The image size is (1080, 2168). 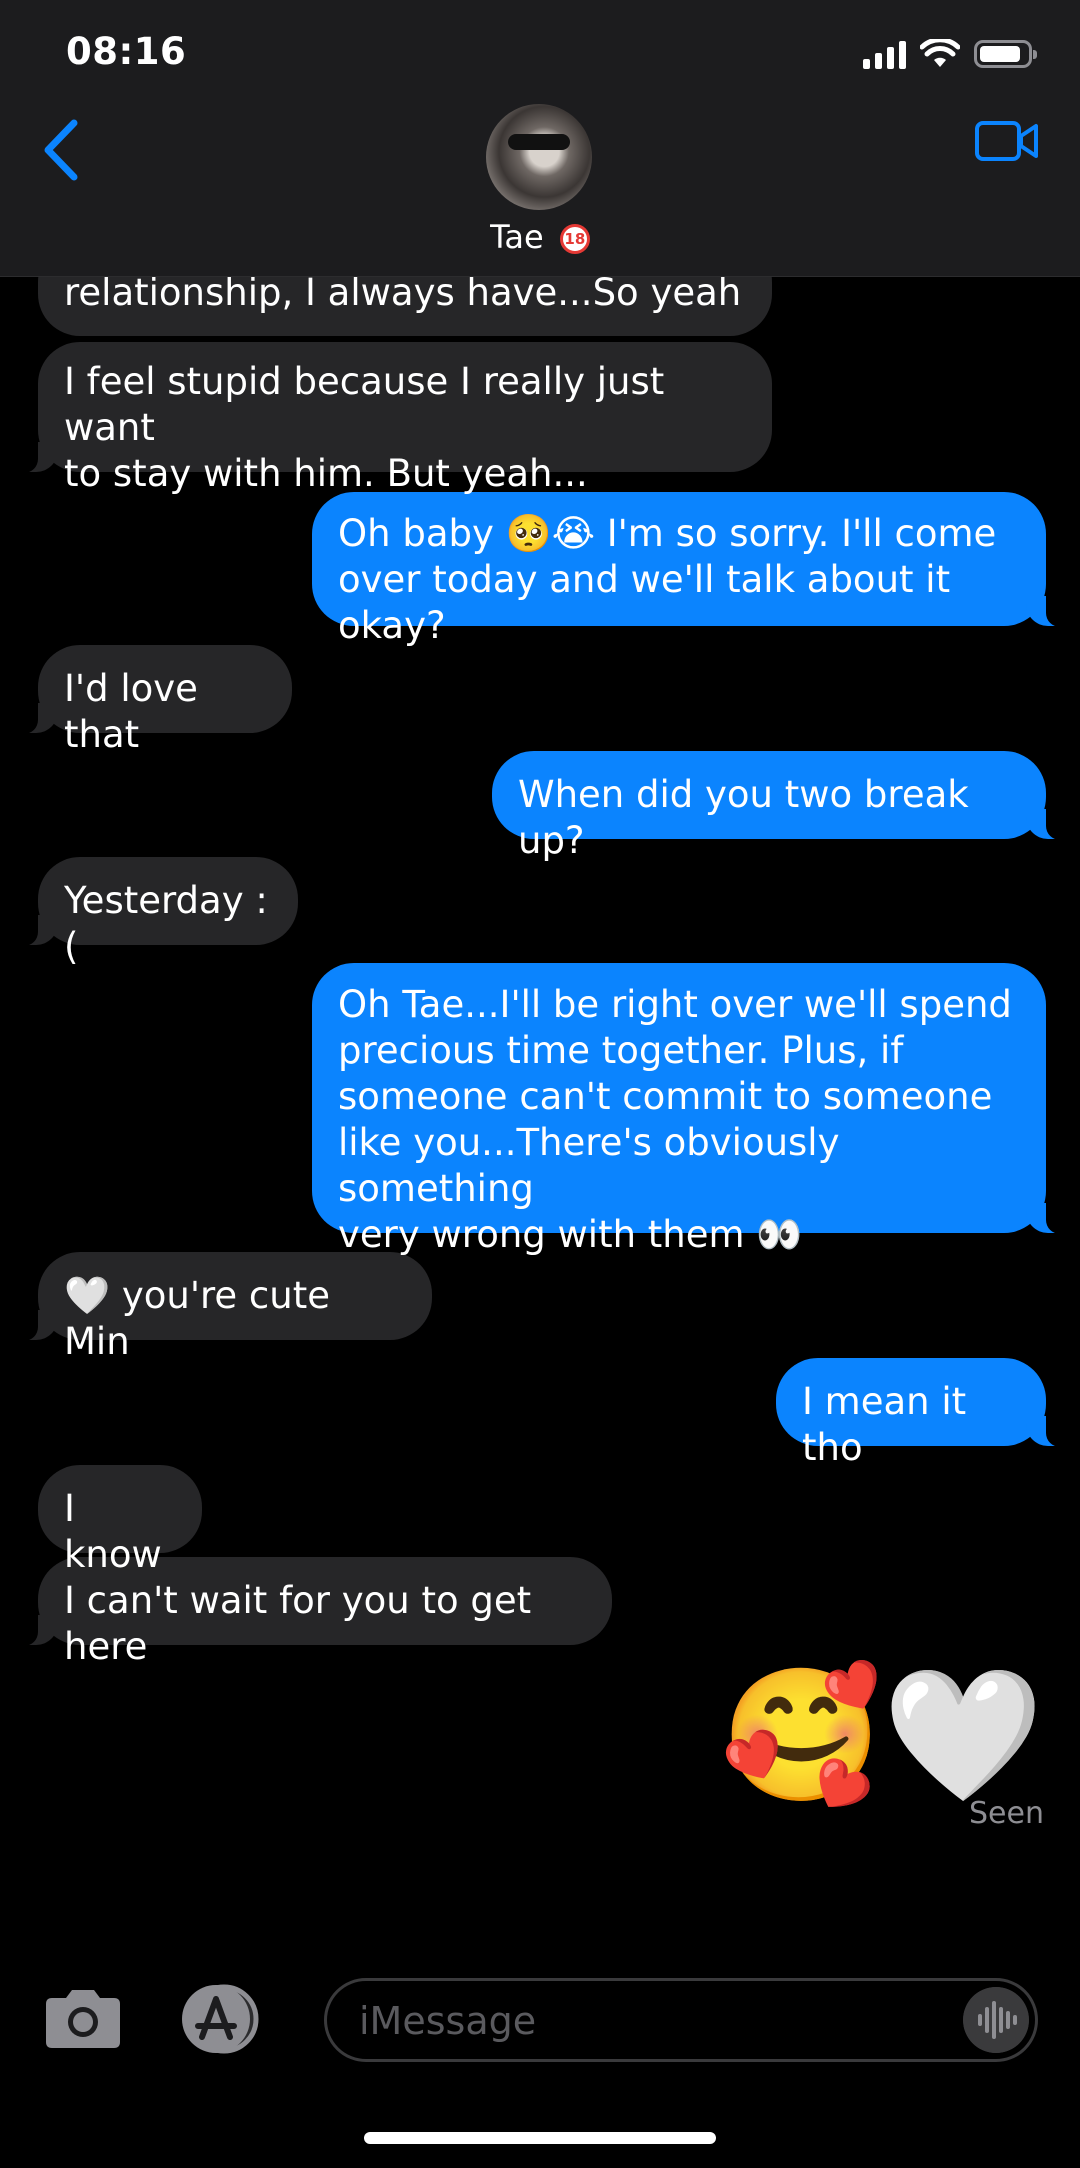 I want to click on read-receipt: Seen, so click(x=1006, y=1813).